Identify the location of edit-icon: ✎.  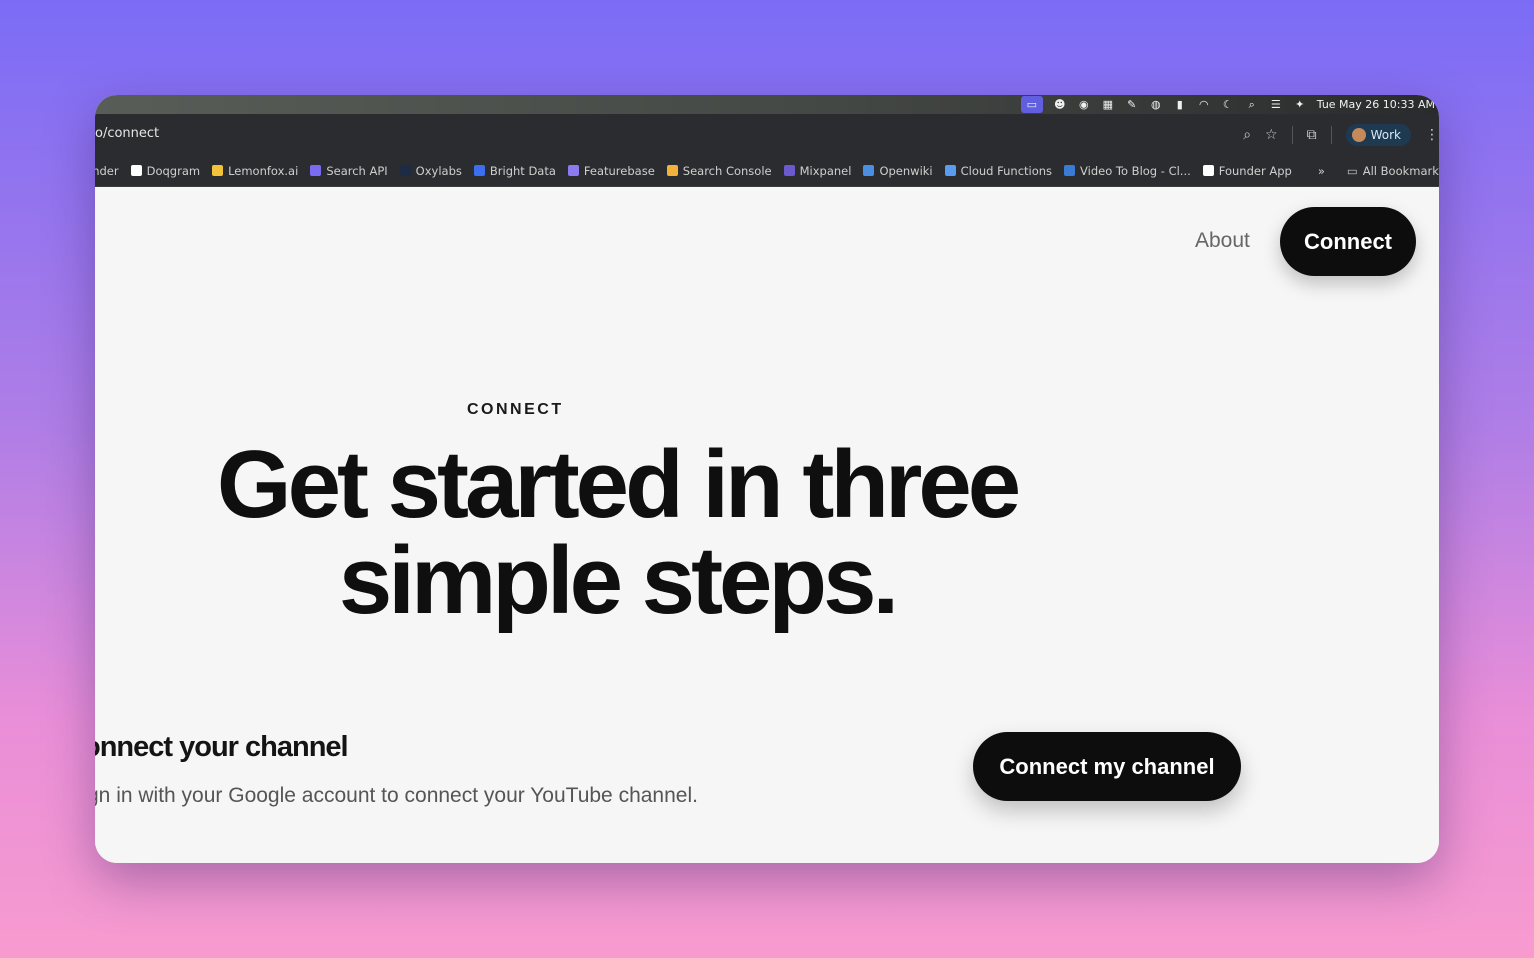
(1132, 104).